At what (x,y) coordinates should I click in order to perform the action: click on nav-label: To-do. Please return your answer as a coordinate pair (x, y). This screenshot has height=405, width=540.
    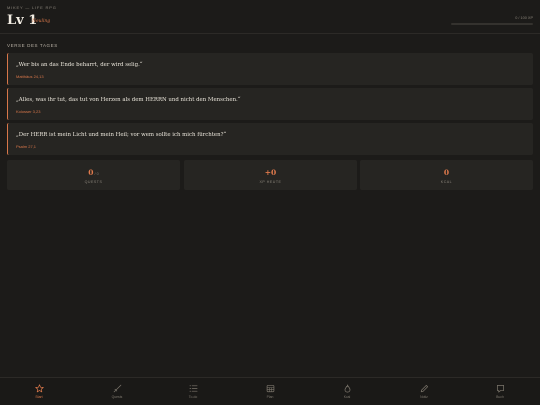
    Looking at the image, I should click on (193, 397).